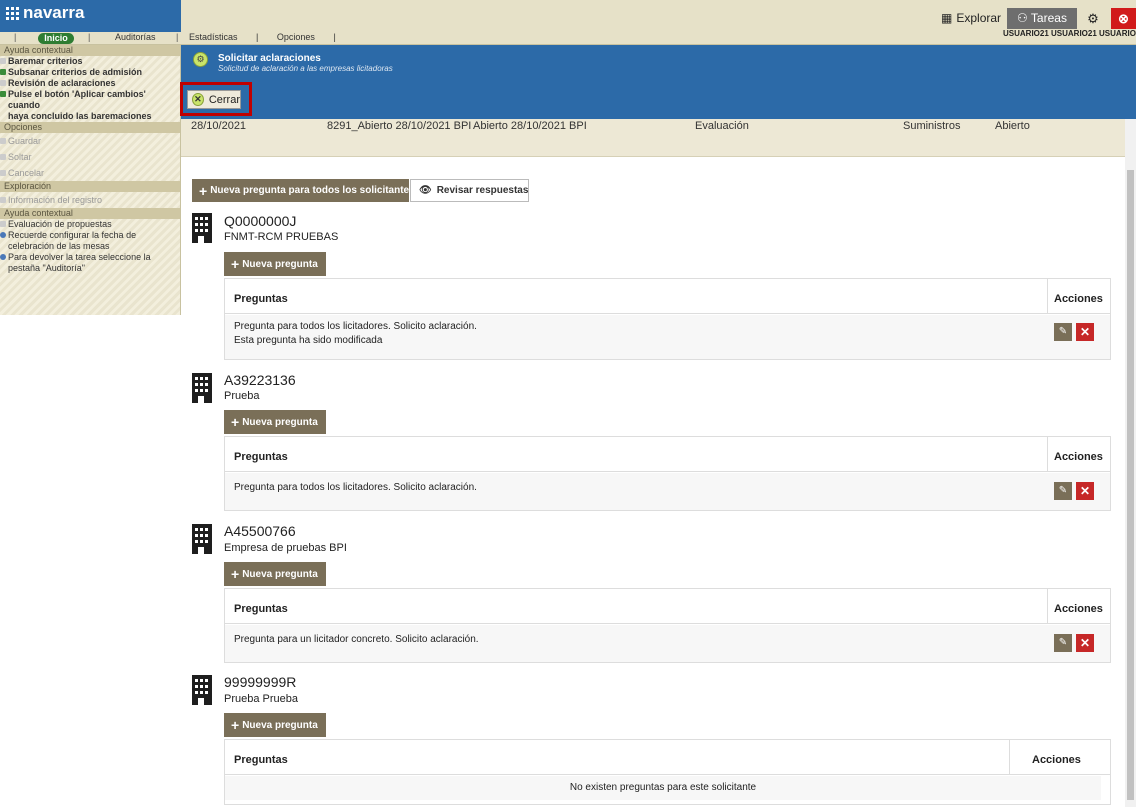 The height and width of the screenshot is (807, 1136). I want to click on record-procedure: Abierto, so click(1012, 126).